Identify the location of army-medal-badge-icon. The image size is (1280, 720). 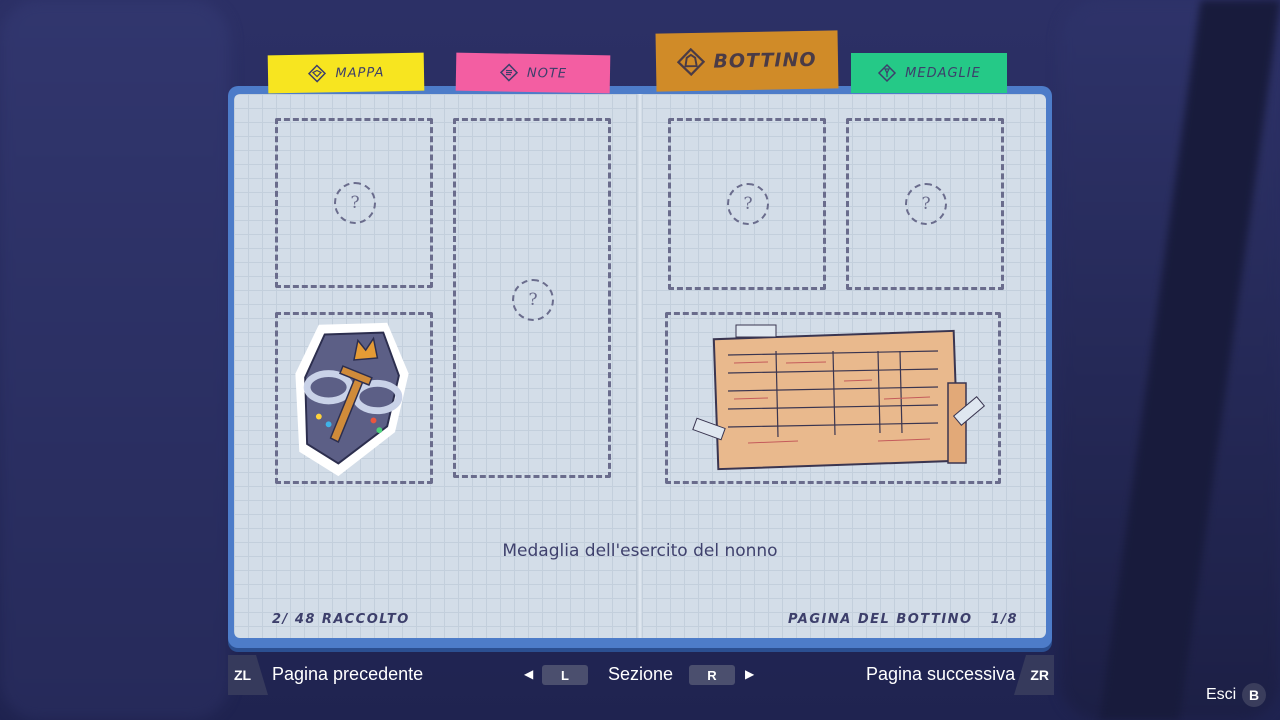
(352, 399).